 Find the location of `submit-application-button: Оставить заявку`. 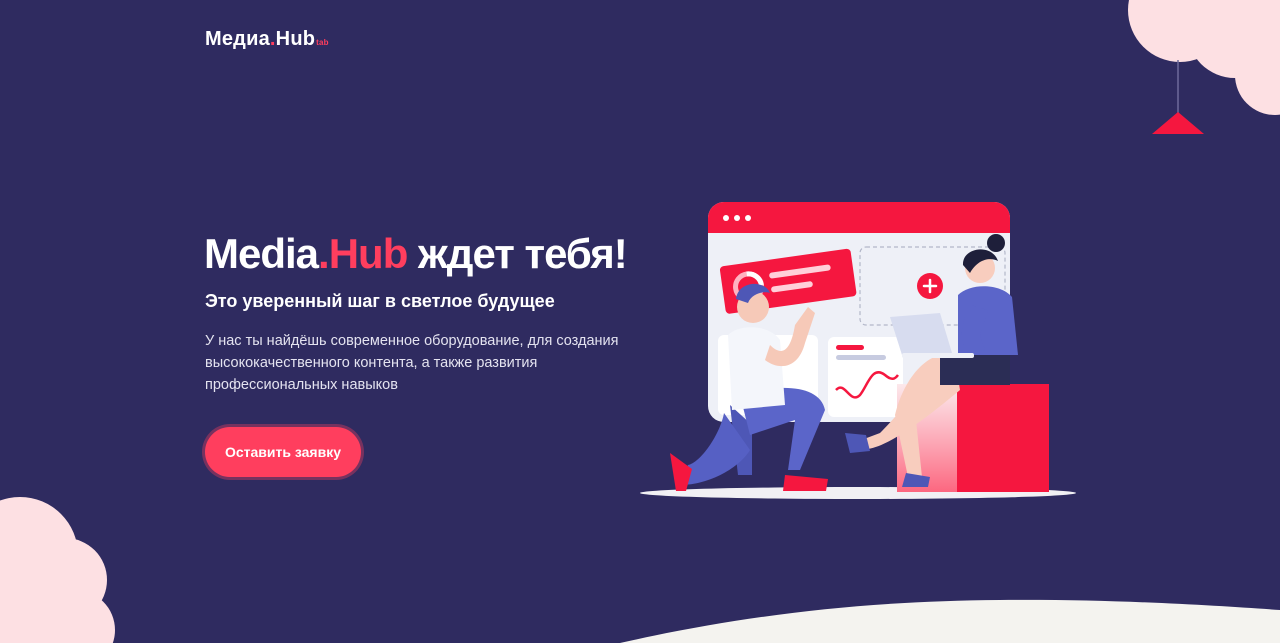

submit-application-button: Оставить заявку is located at coordinates (283, 452).